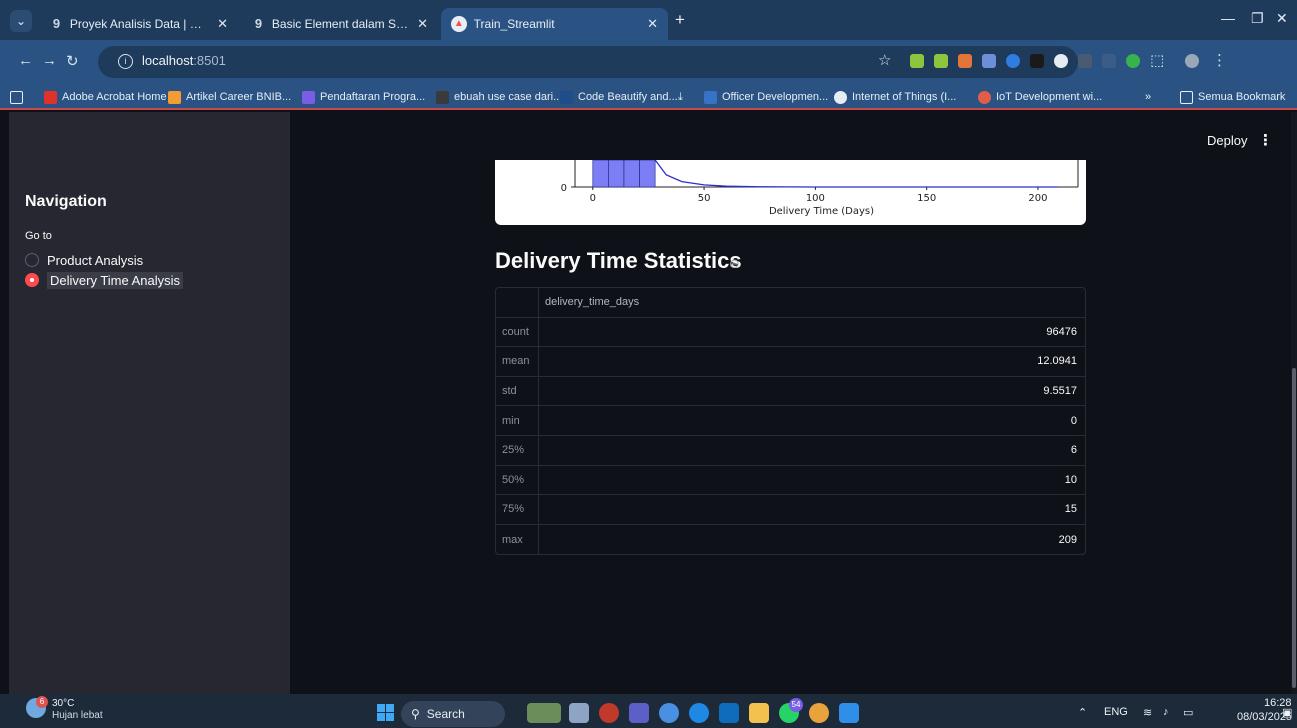 The image size is (1297, 728). Describe the element at coordinates (564, 188) in the screenshot. I see `y-tick-label: 0` at that location.